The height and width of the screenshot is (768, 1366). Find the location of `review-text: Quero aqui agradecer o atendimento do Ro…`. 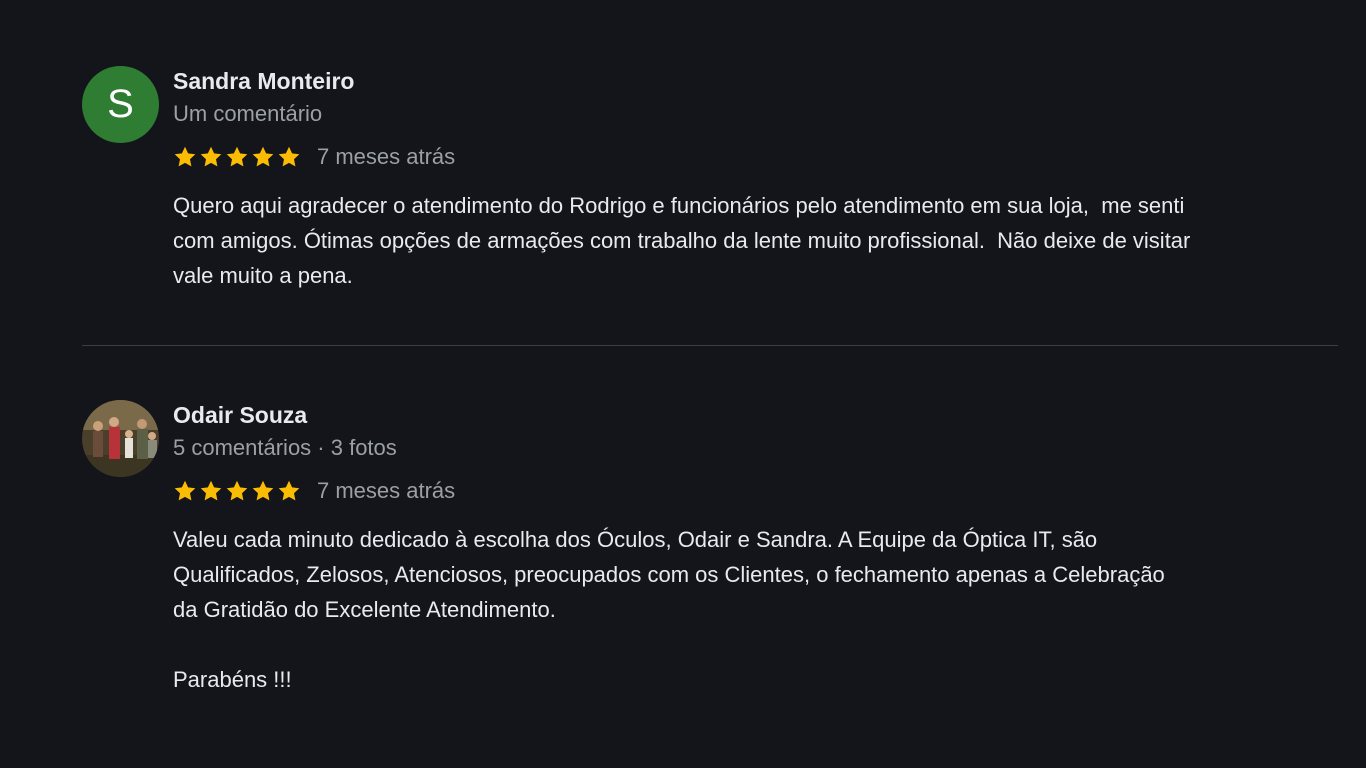

review-text: Quero aqui agradecer o atendimento do Ro… is located at coordinates (682, 240).